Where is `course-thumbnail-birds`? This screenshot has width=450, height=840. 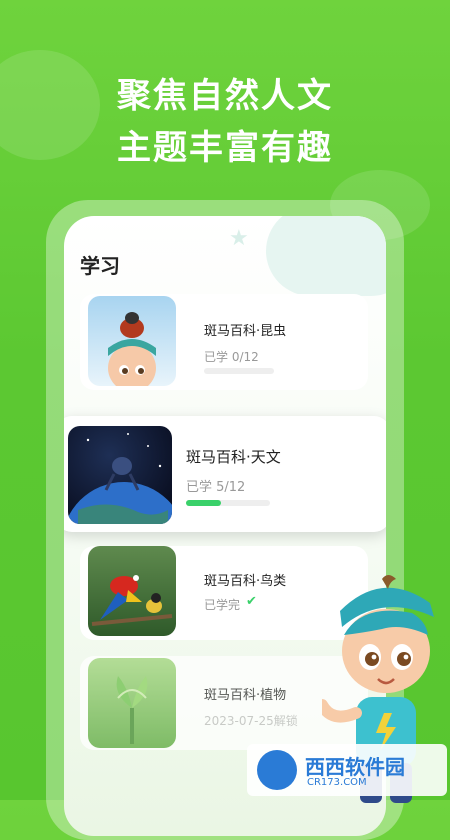
course-thumbnail-birds is located at coordinates (132, 591).